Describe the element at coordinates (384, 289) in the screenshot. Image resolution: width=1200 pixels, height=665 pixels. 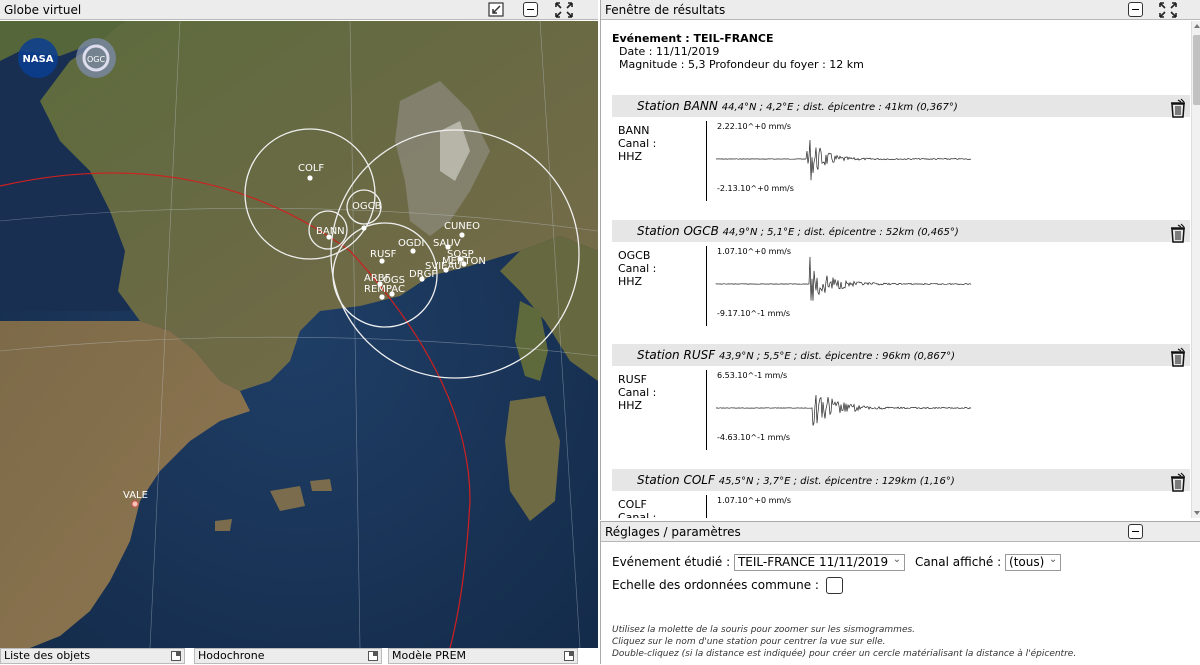
I see `station-label: REMPAC` at that location.